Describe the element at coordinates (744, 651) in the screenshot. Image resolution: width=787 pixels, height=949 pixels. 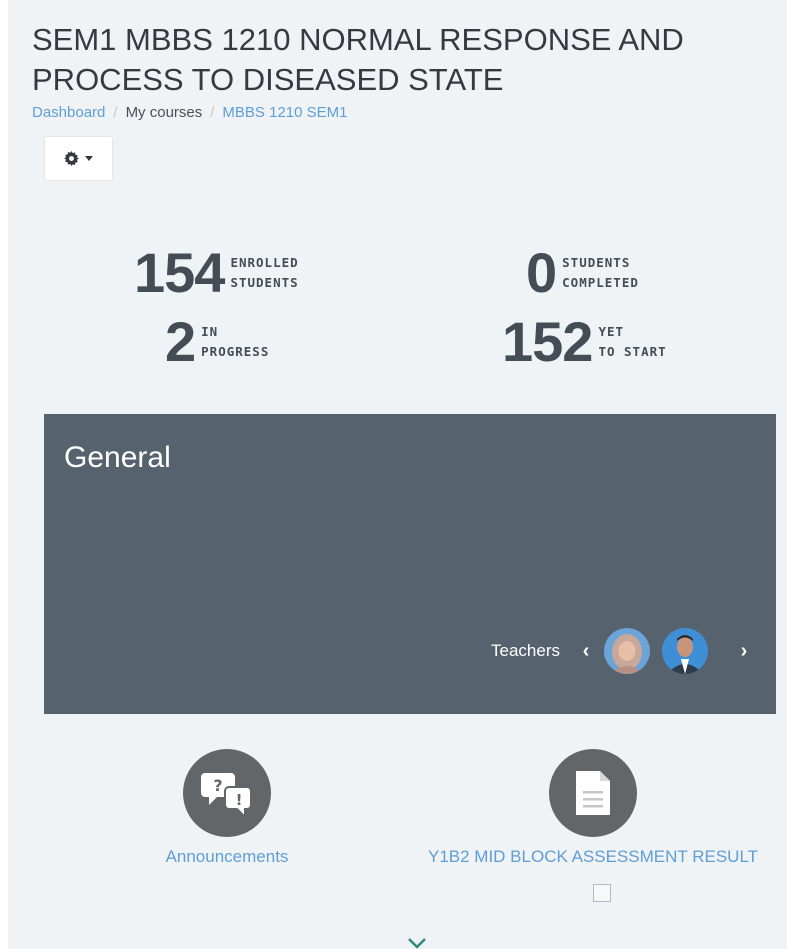
I see `chevron-right-icon: ›` at that location.